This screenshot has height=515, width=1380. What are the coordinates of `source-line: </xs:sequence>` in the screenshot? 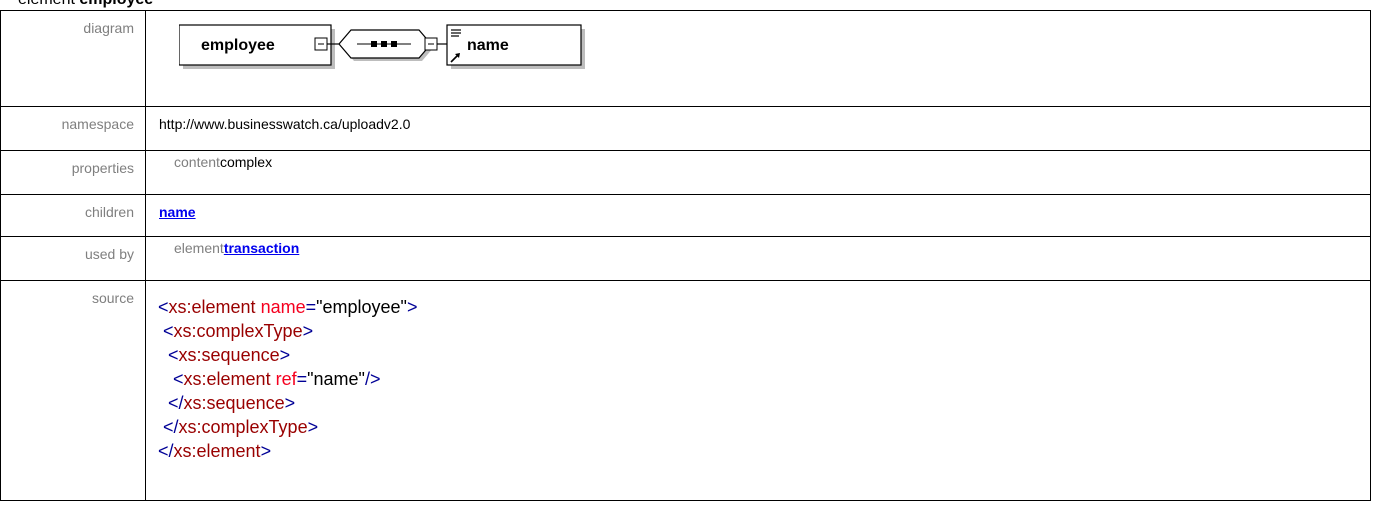 It's located at (764, 403).